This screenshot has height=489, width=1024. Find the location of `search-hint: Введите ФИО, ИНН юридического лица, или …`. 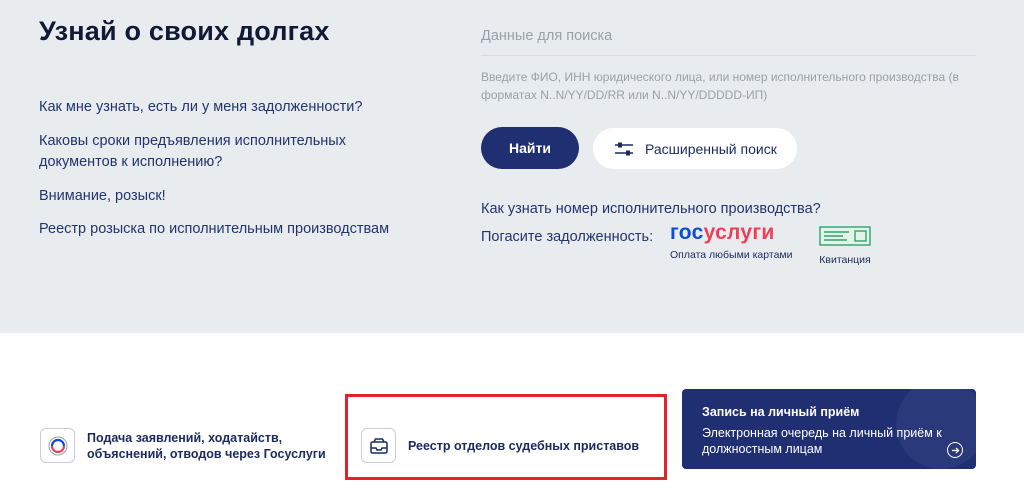

search-hint: Введите ФИО, ИНН юридического лица, или … is located at coordinates (720, 86).